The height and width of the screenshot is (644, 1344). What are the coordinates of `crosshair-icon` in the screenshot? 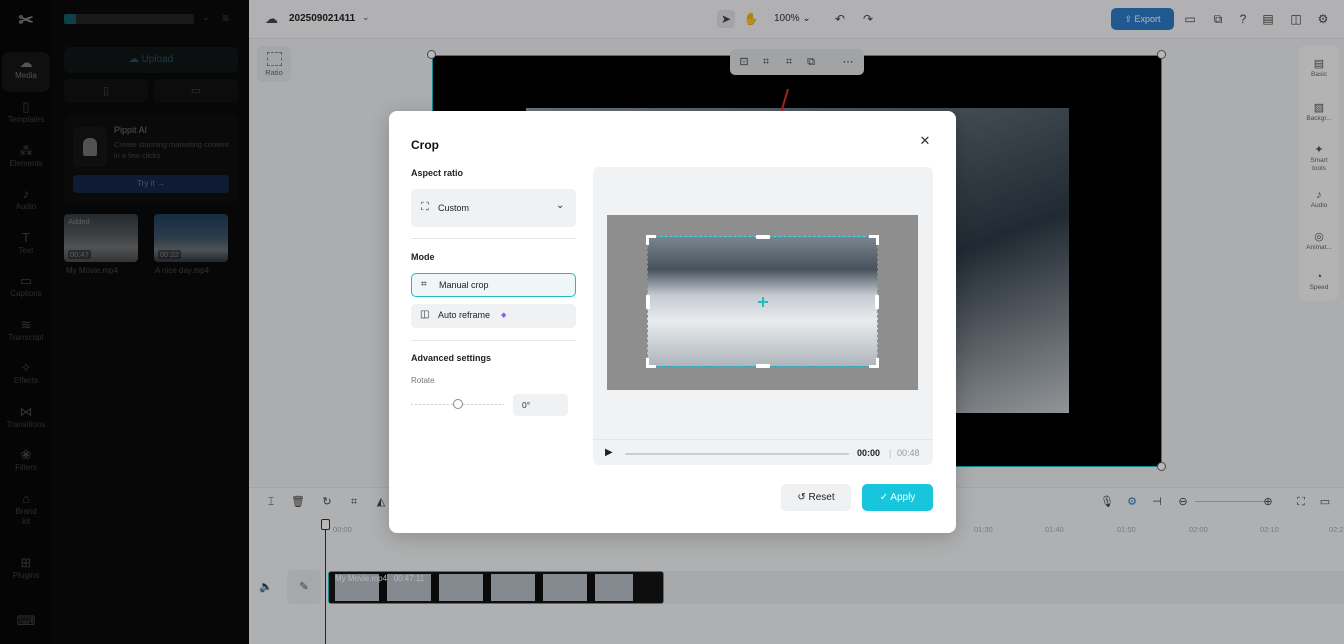 It's located at (763, 302).